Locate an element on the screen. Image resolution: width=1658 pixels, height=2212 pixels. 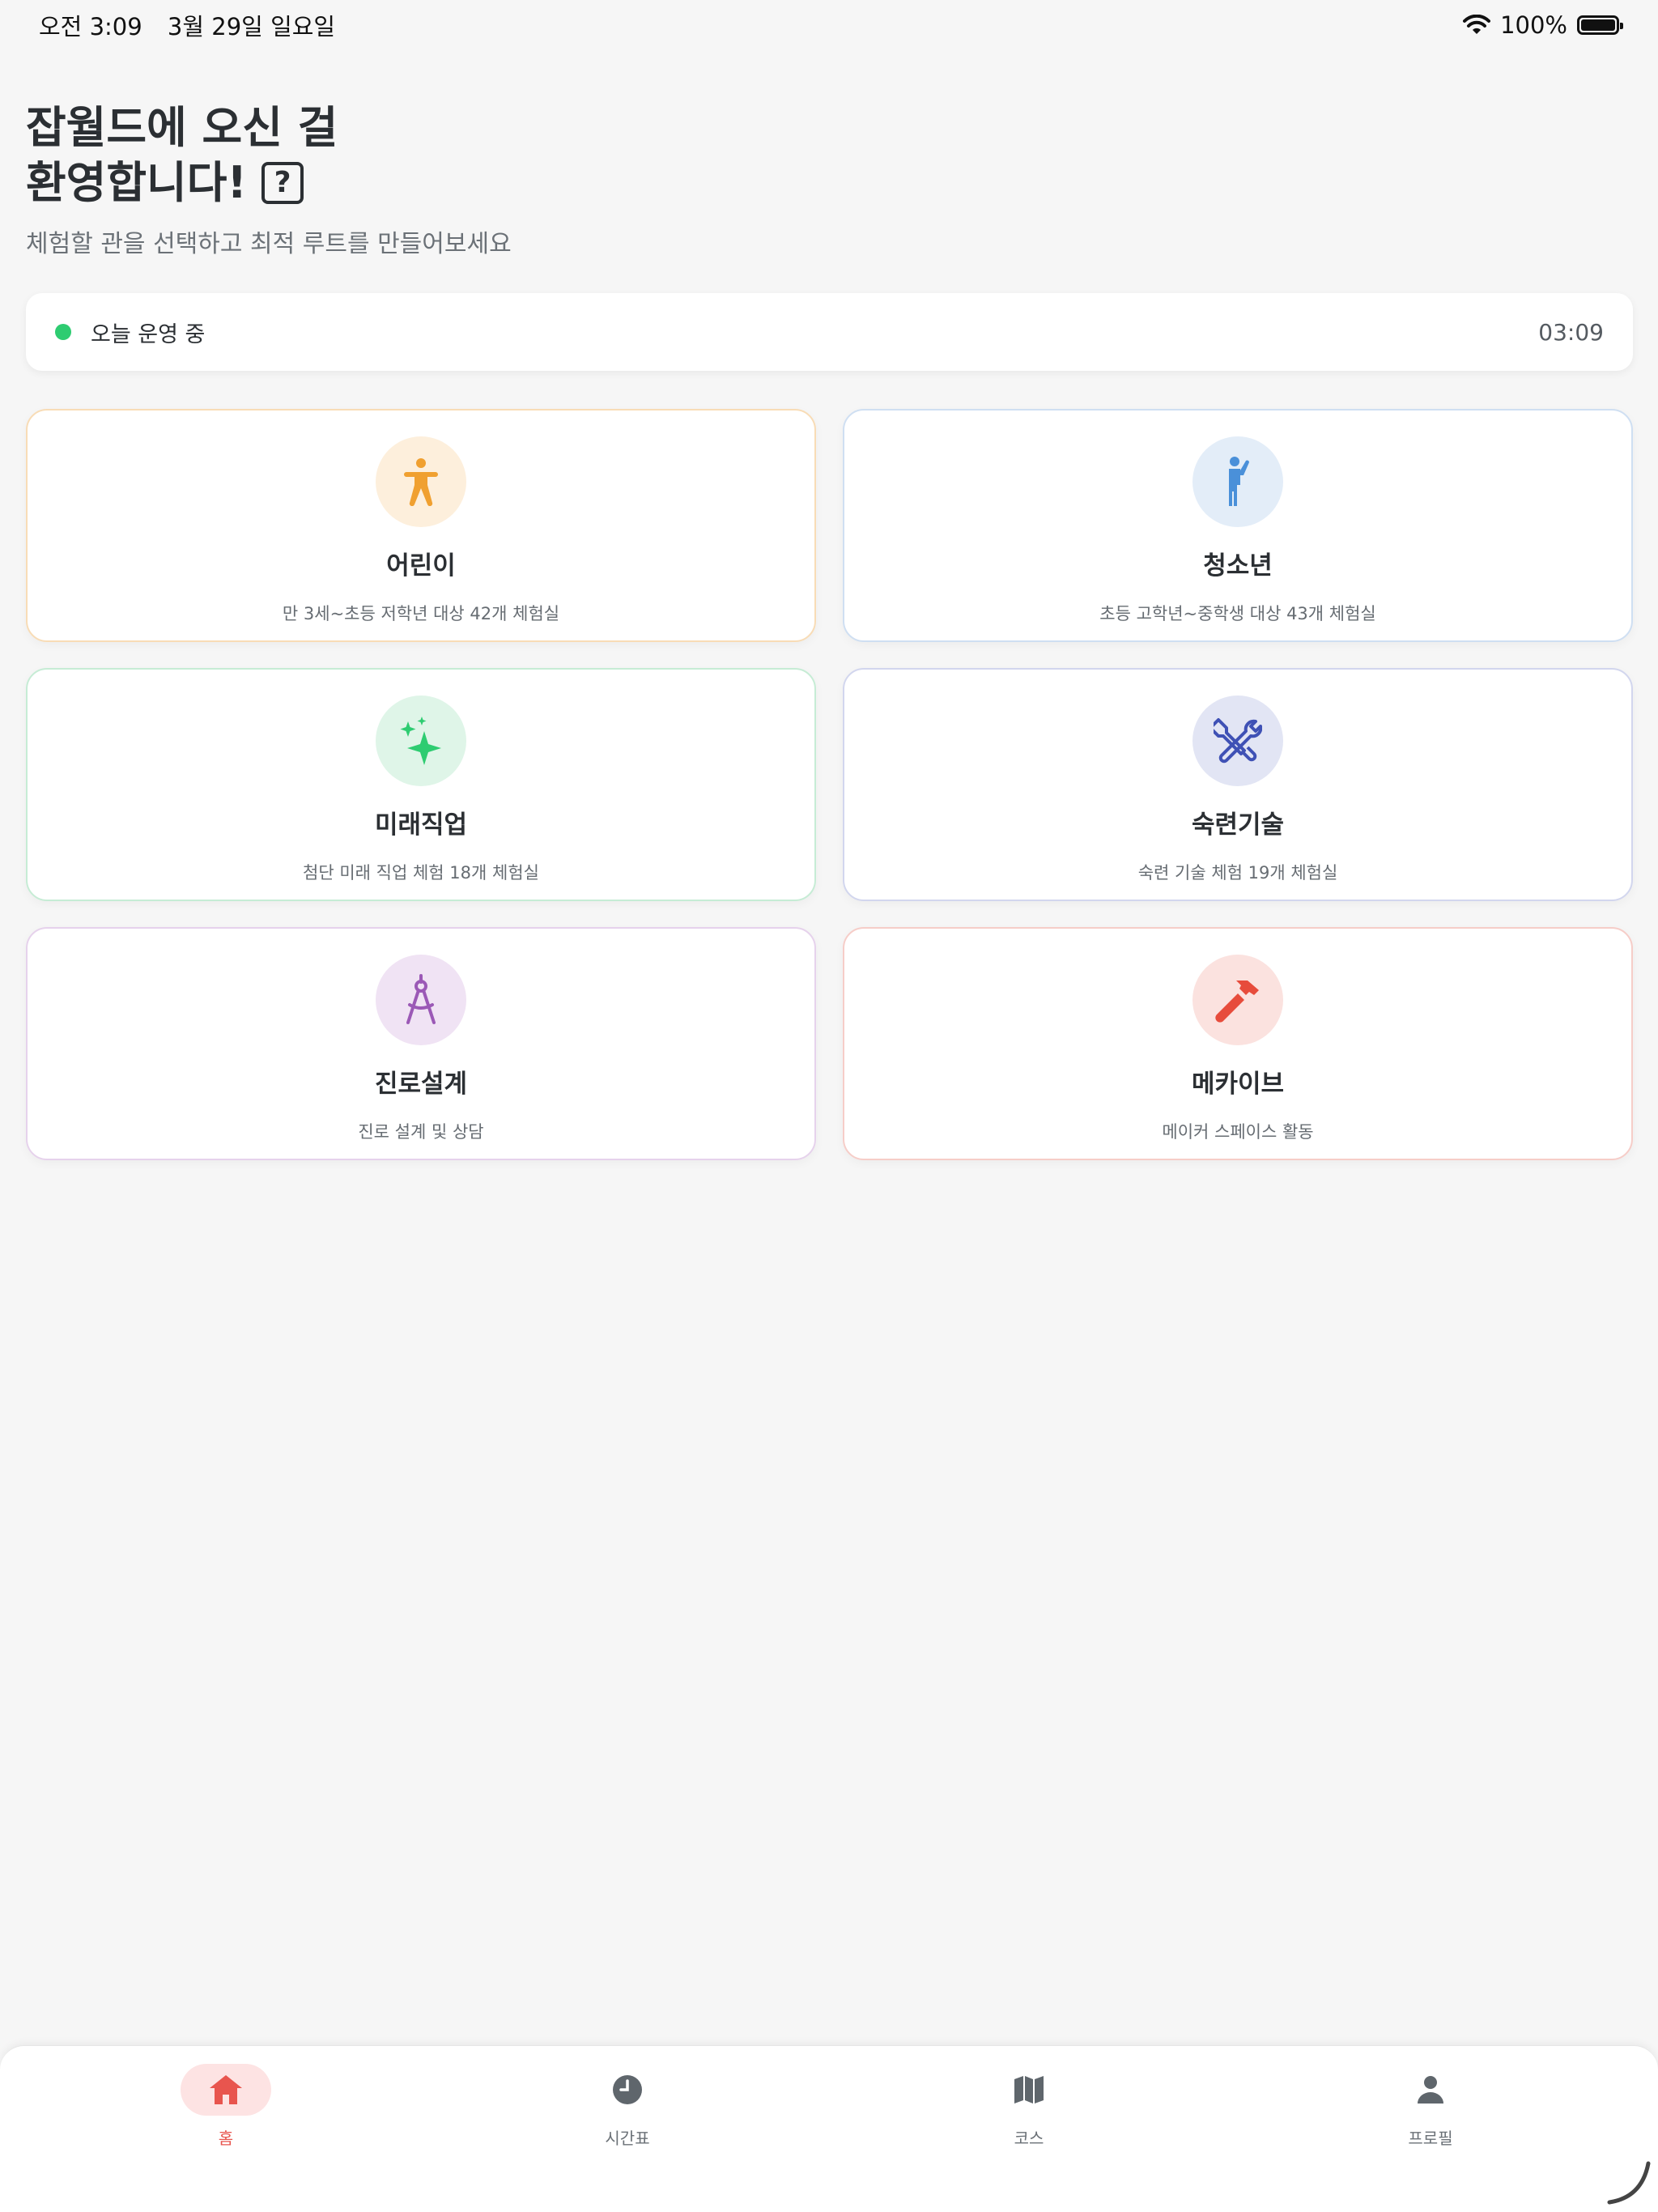
tab-label: 시간표 is located at coordinates (627, 2138).